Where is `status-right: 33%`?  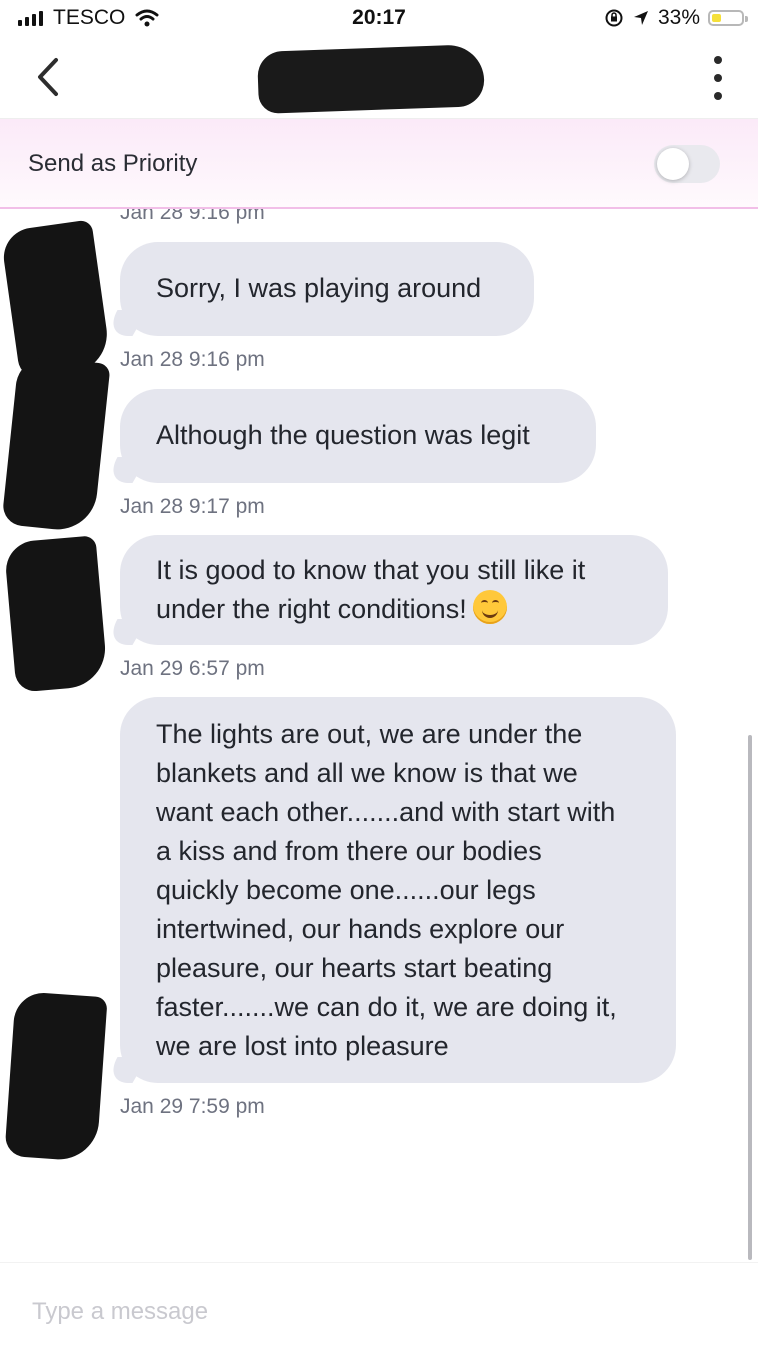 status-right: 33% is located at coordinates (676, 18).